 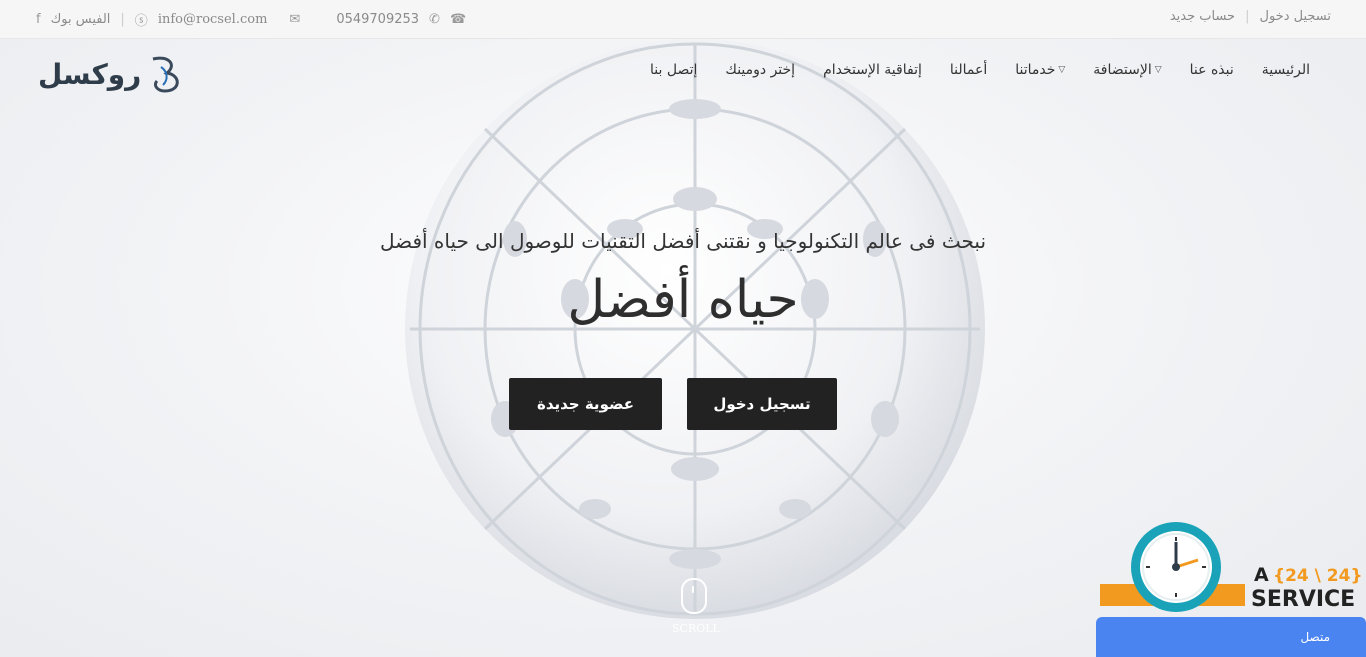 I want to click on logo-text: روكسل, so click(x=90, y=74).